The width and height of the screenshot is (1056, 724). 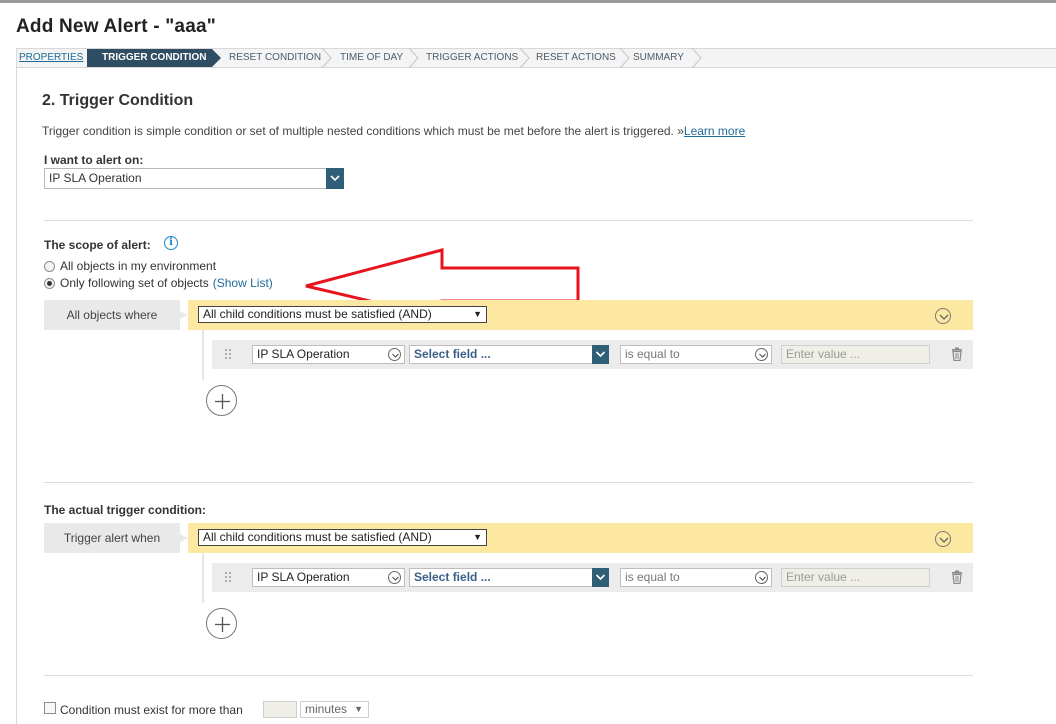 What do you see at coordinates (116, 315) in the screenshot?
I see `scope-where-label: All objects where` at bounding box center [116, 315].